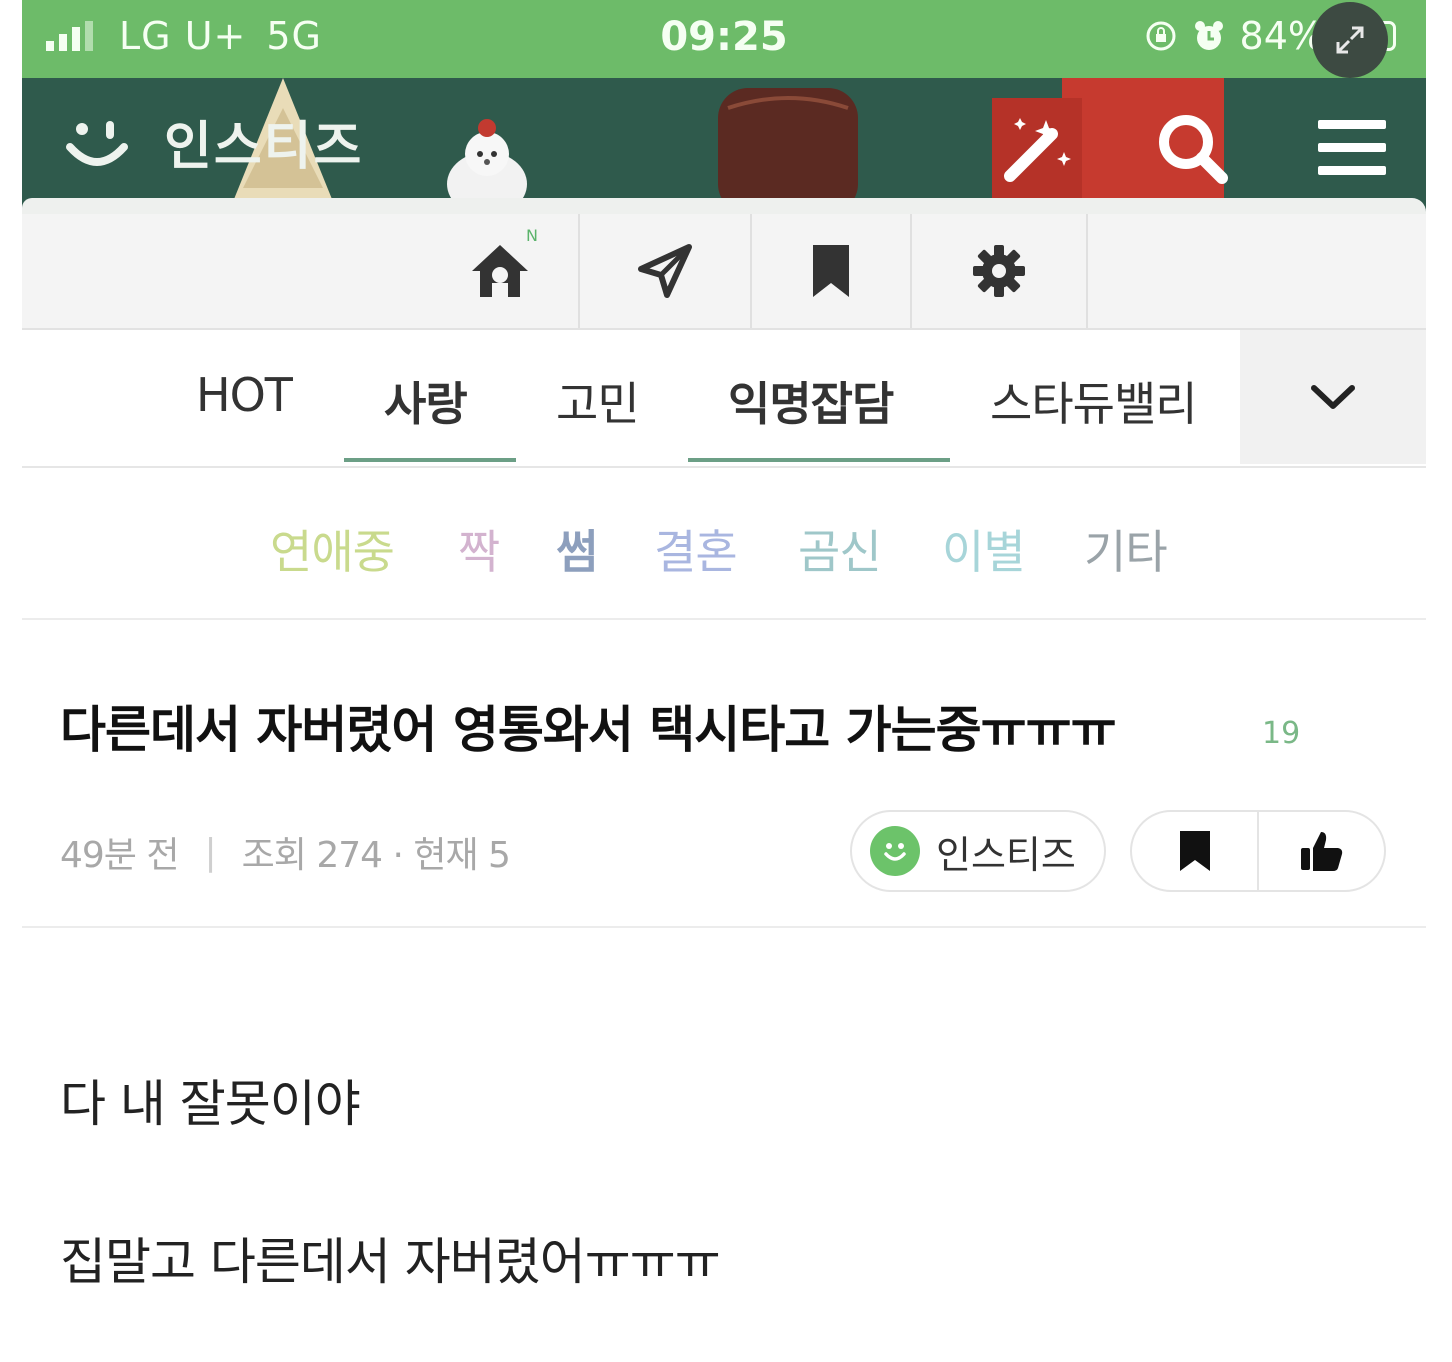  What do you see at coordinates (984, 549) in the screenshot?
I see `subtab-breakup: 이별` at bounding box center [984, 549].